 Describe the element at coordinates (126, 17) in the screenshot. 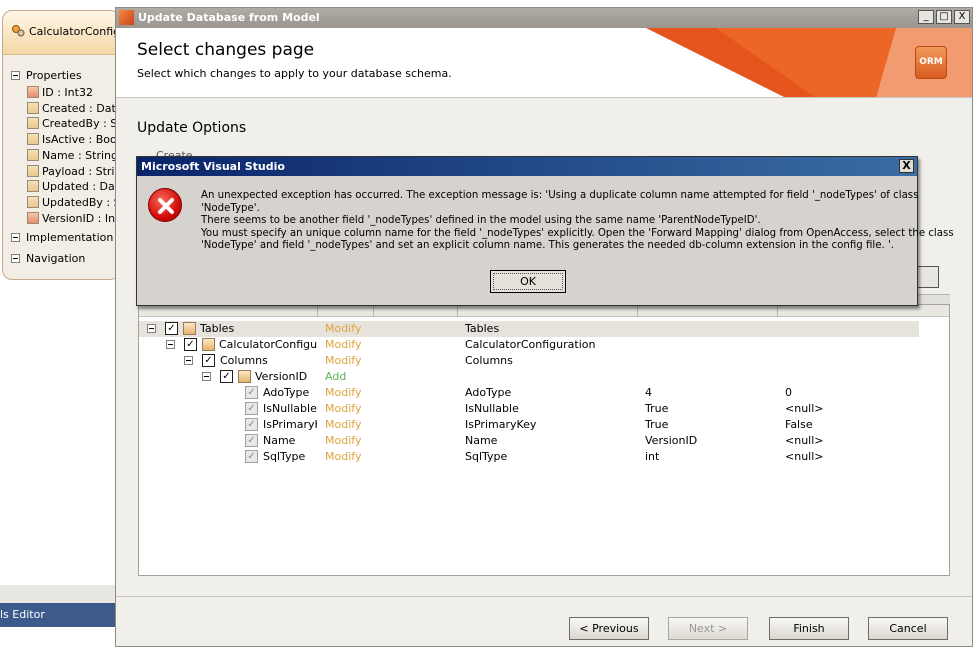

I see `app-icon` at that location.